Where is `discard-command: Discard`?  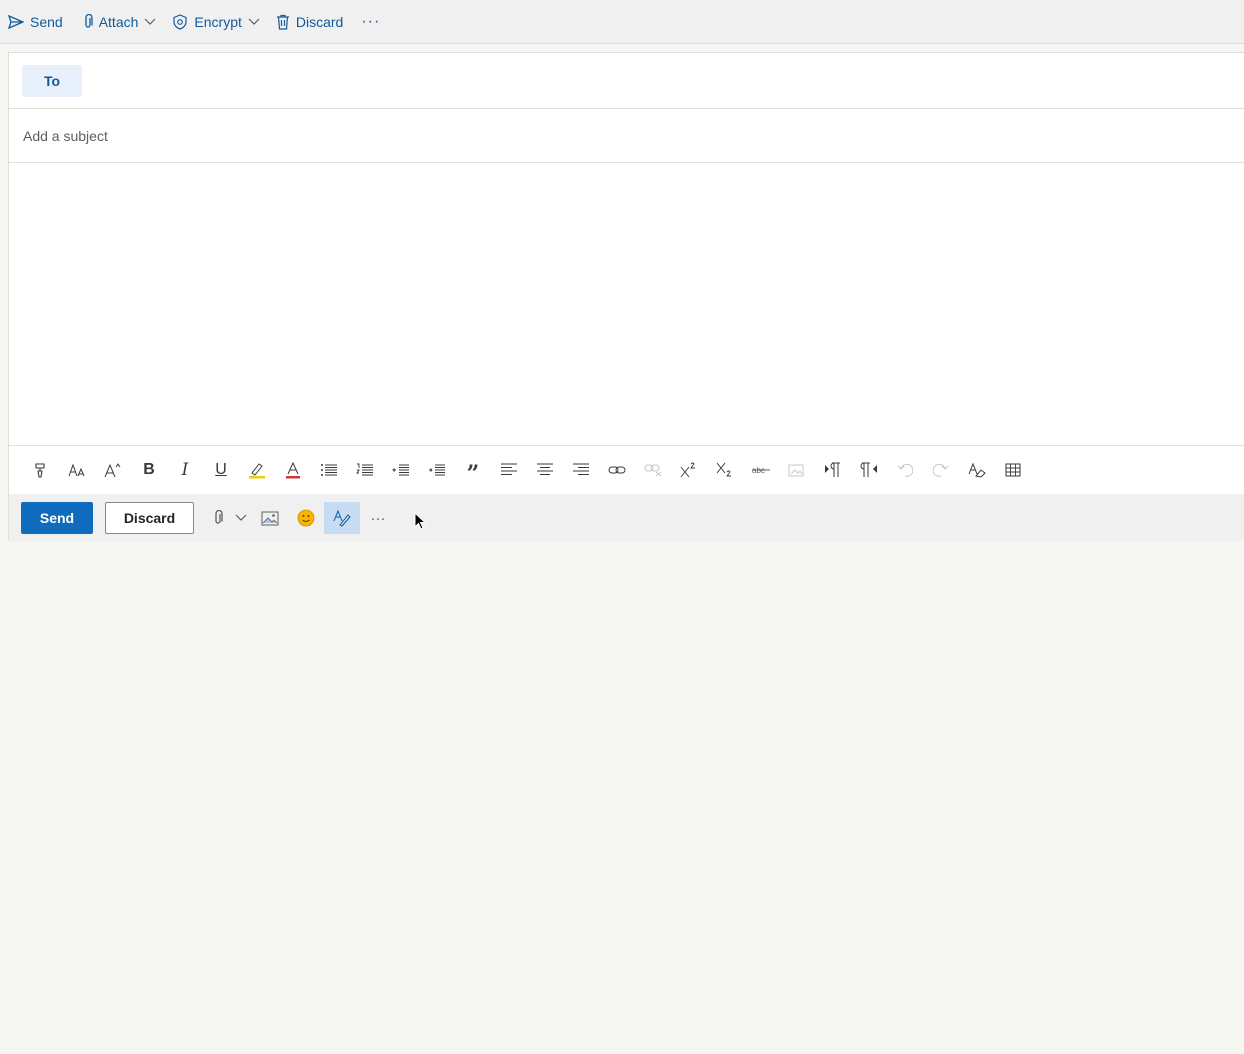 discard-command: Discard is located at coordinates (309, 22).